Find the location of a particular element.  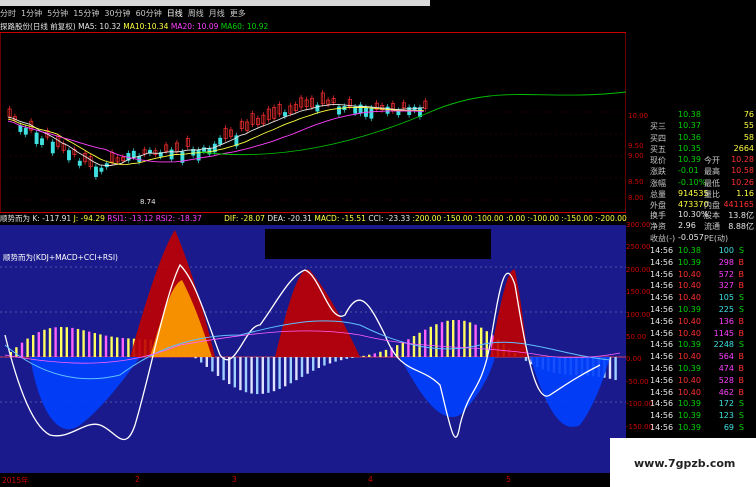

info-row: 净资 2.96 流通 8.88亿 is located at coordinates (702, 226).